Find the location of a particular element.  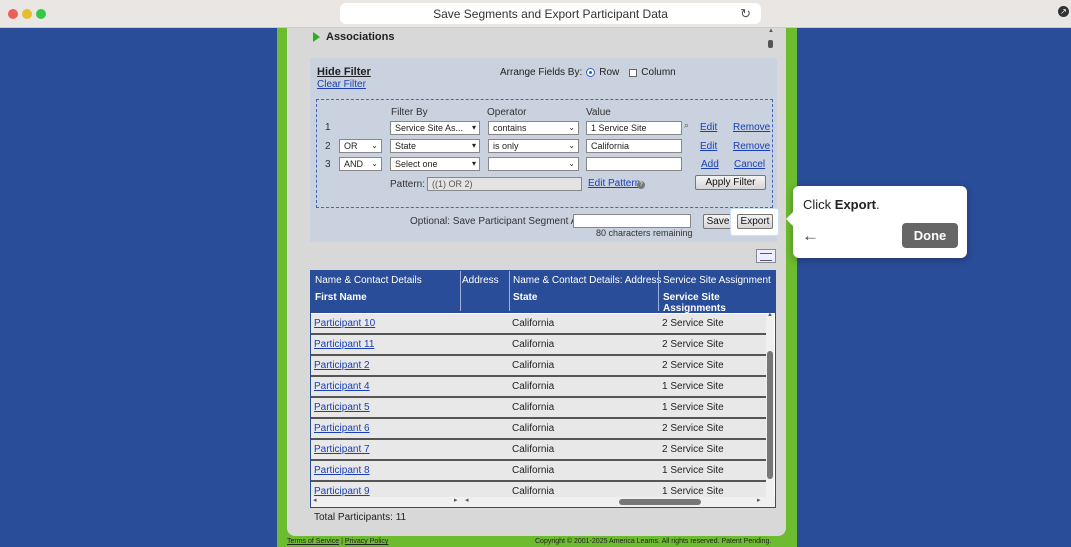

value-input: California is located at coordinates (634, 146).